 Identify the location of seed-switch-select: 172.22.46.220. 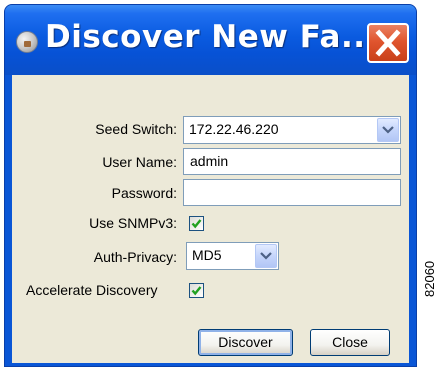
(292, 130).